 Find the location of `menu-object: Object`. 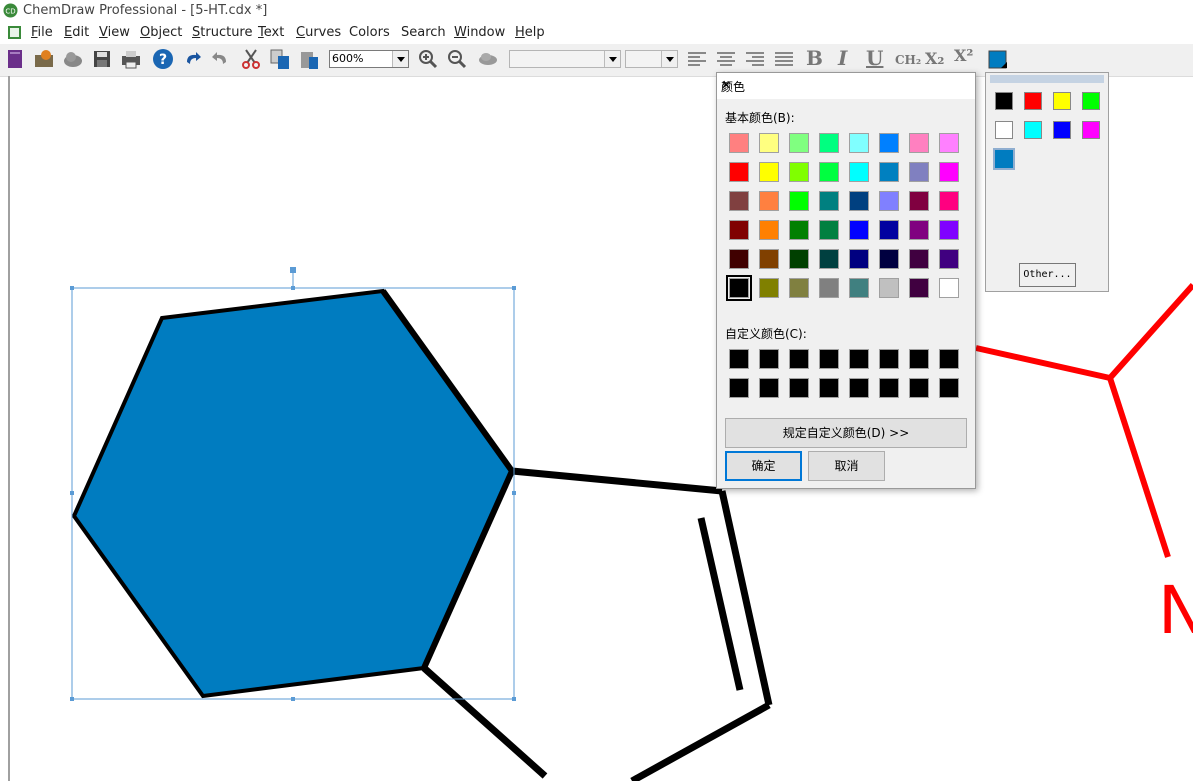

menu-object: Object is located at coordinates (161, 32).